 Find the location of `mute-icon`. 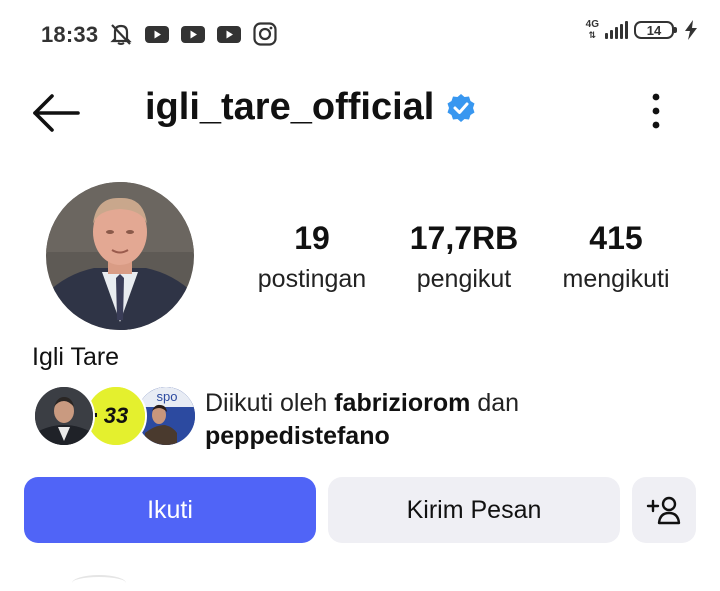

mute-icon is located at coordinates (121, 34).